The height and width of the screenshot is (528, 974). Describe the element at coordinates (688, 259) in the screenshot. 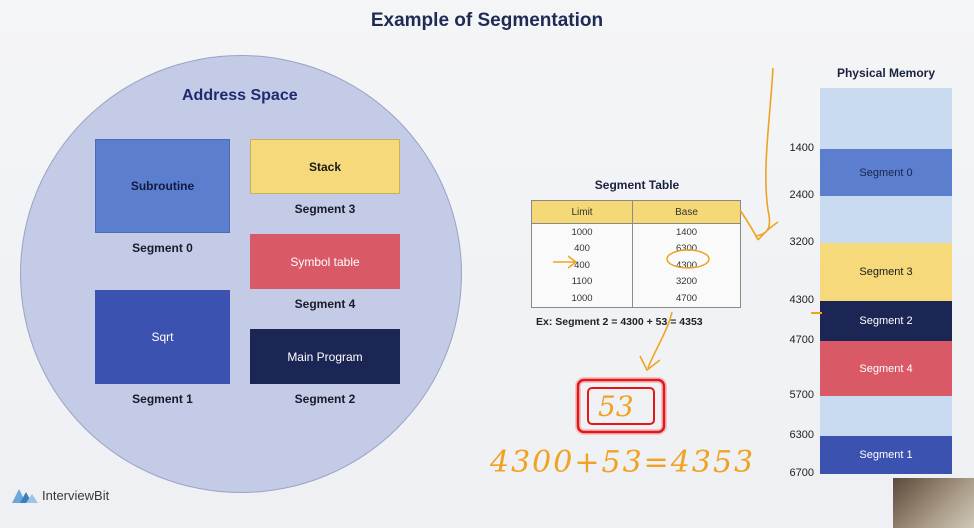

I see `base-circle-annotation` at that location.